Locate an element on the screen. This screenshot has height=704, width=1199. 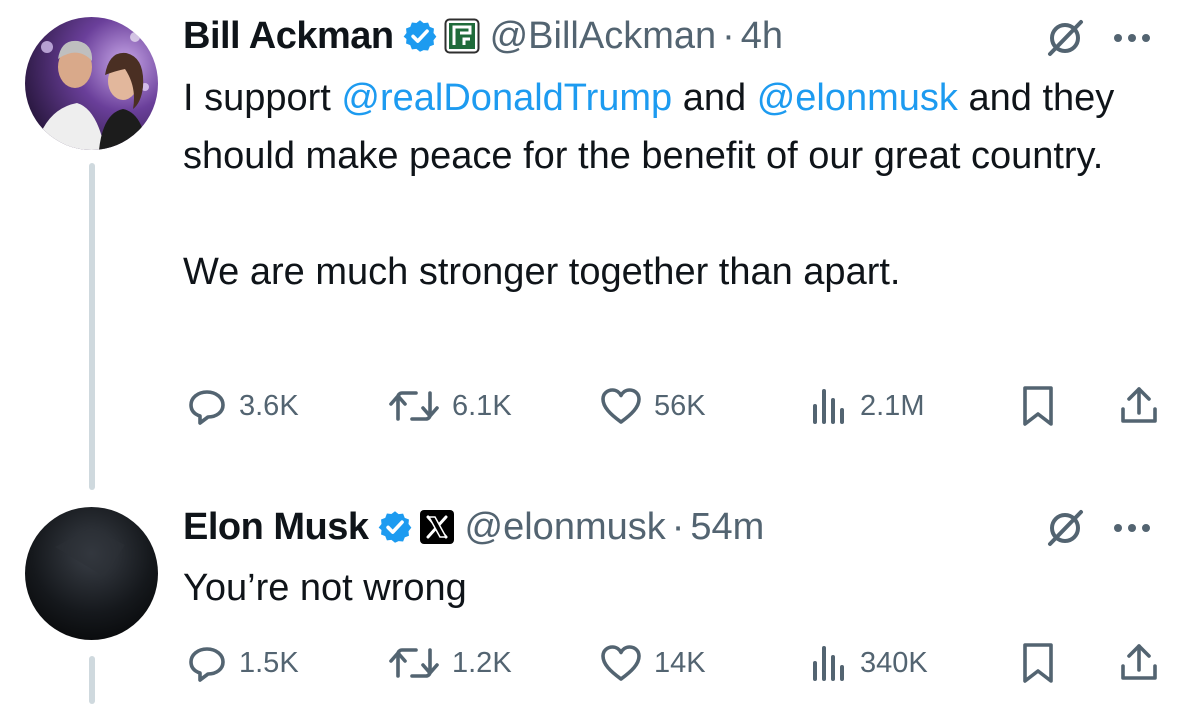
mention-link: @realDonaldTrump is located at coordinates (506, 98).